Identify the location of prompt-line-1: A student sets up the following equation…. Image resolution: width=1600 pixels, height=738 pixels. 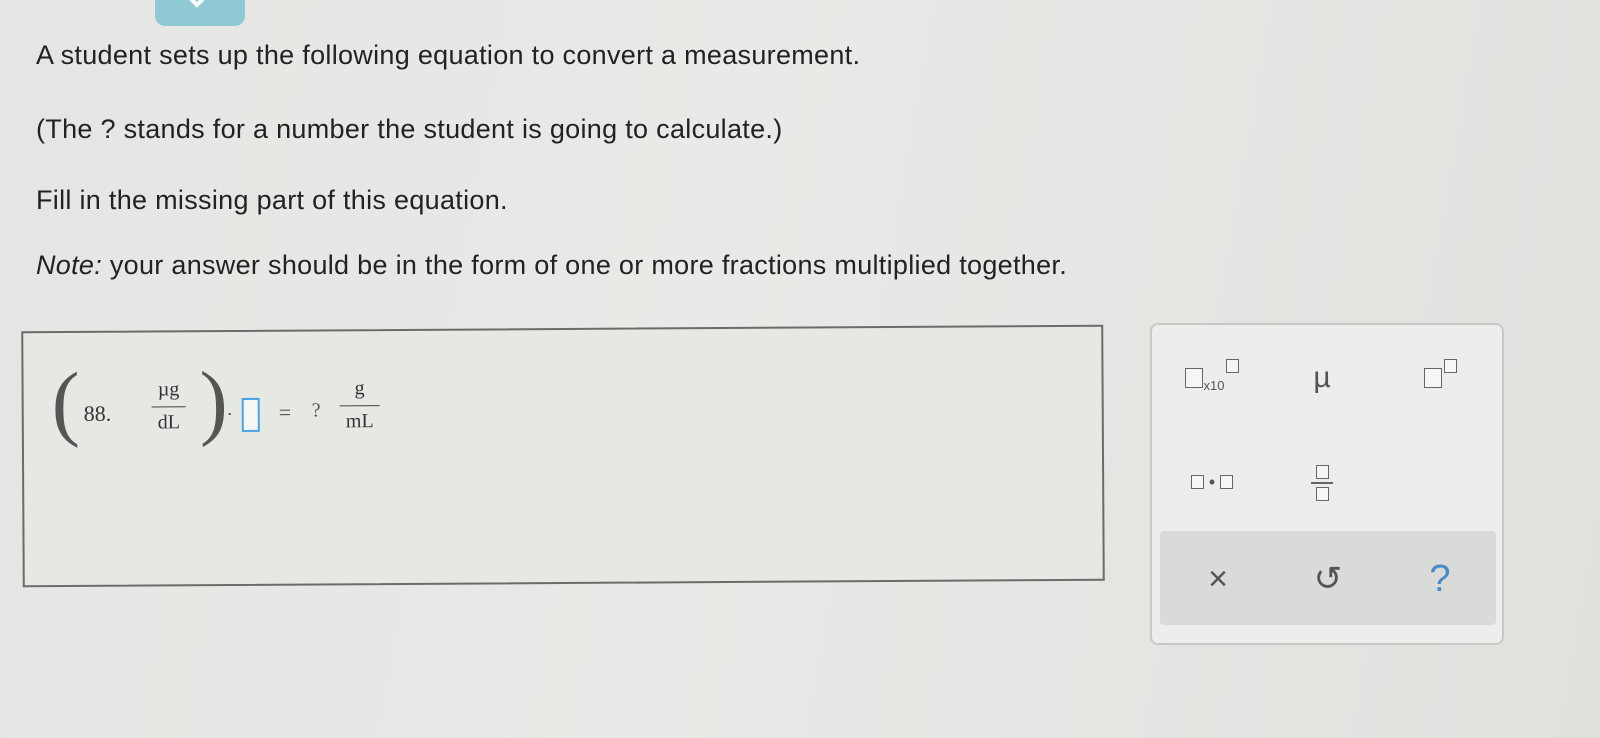
(448, 55).